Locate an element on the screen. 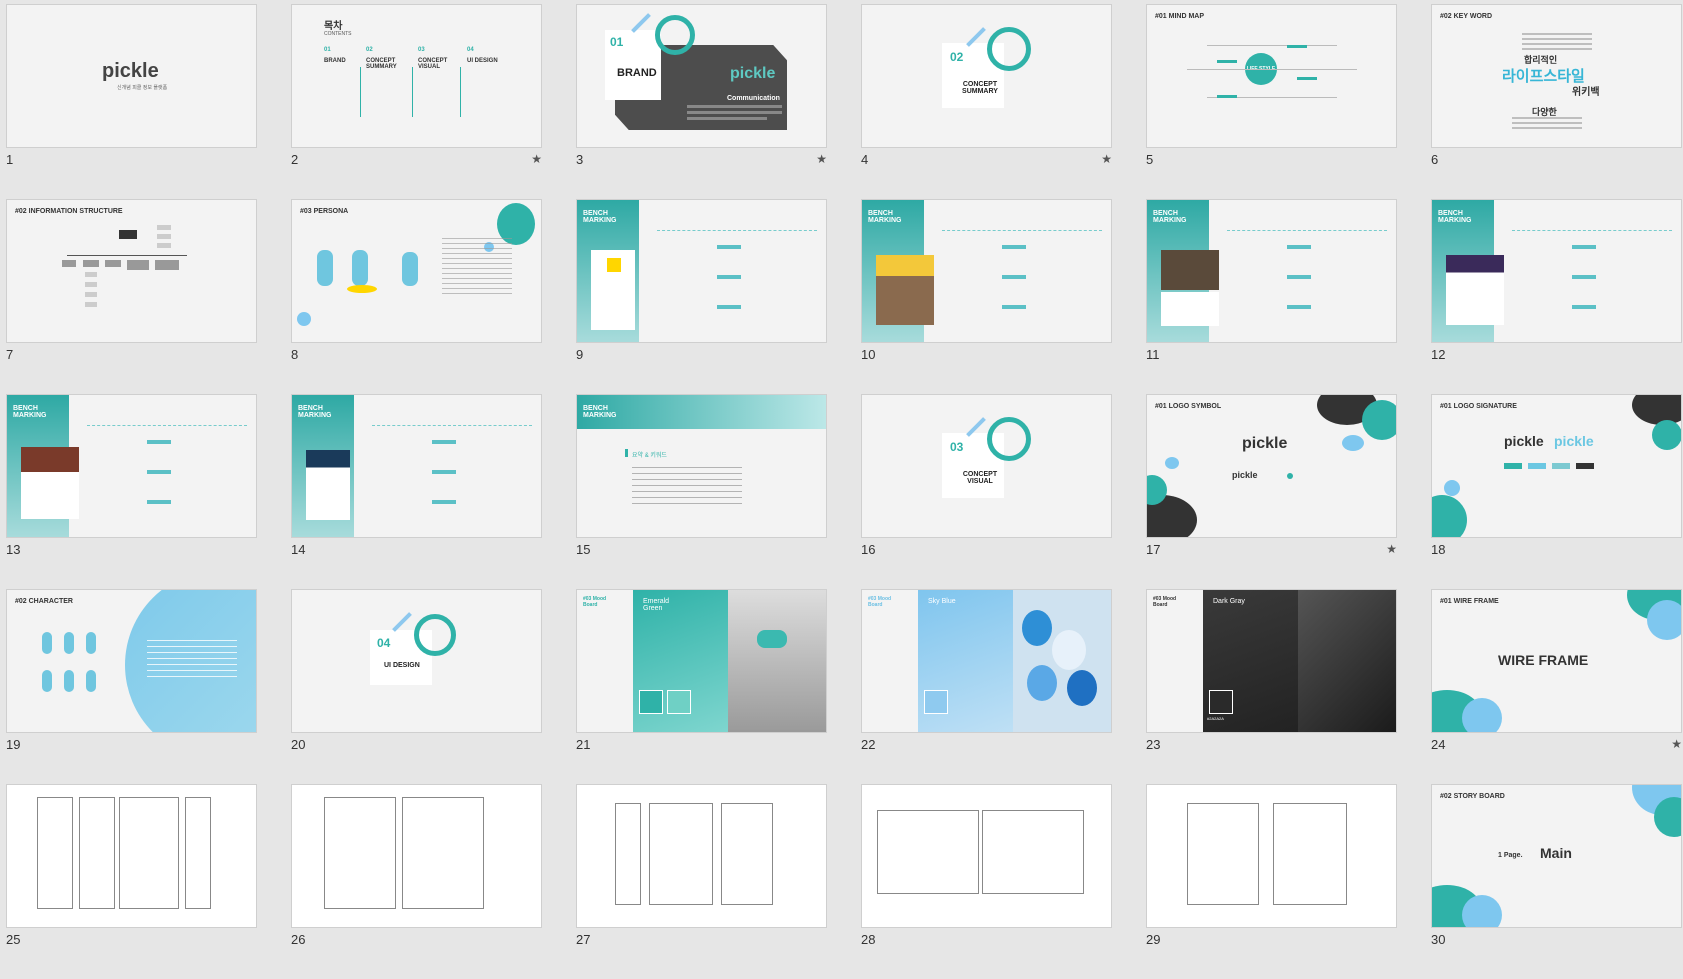 The height and width of the screenshot is (979, 1683). slide-title: pickle is located at coordinates (130, 71).